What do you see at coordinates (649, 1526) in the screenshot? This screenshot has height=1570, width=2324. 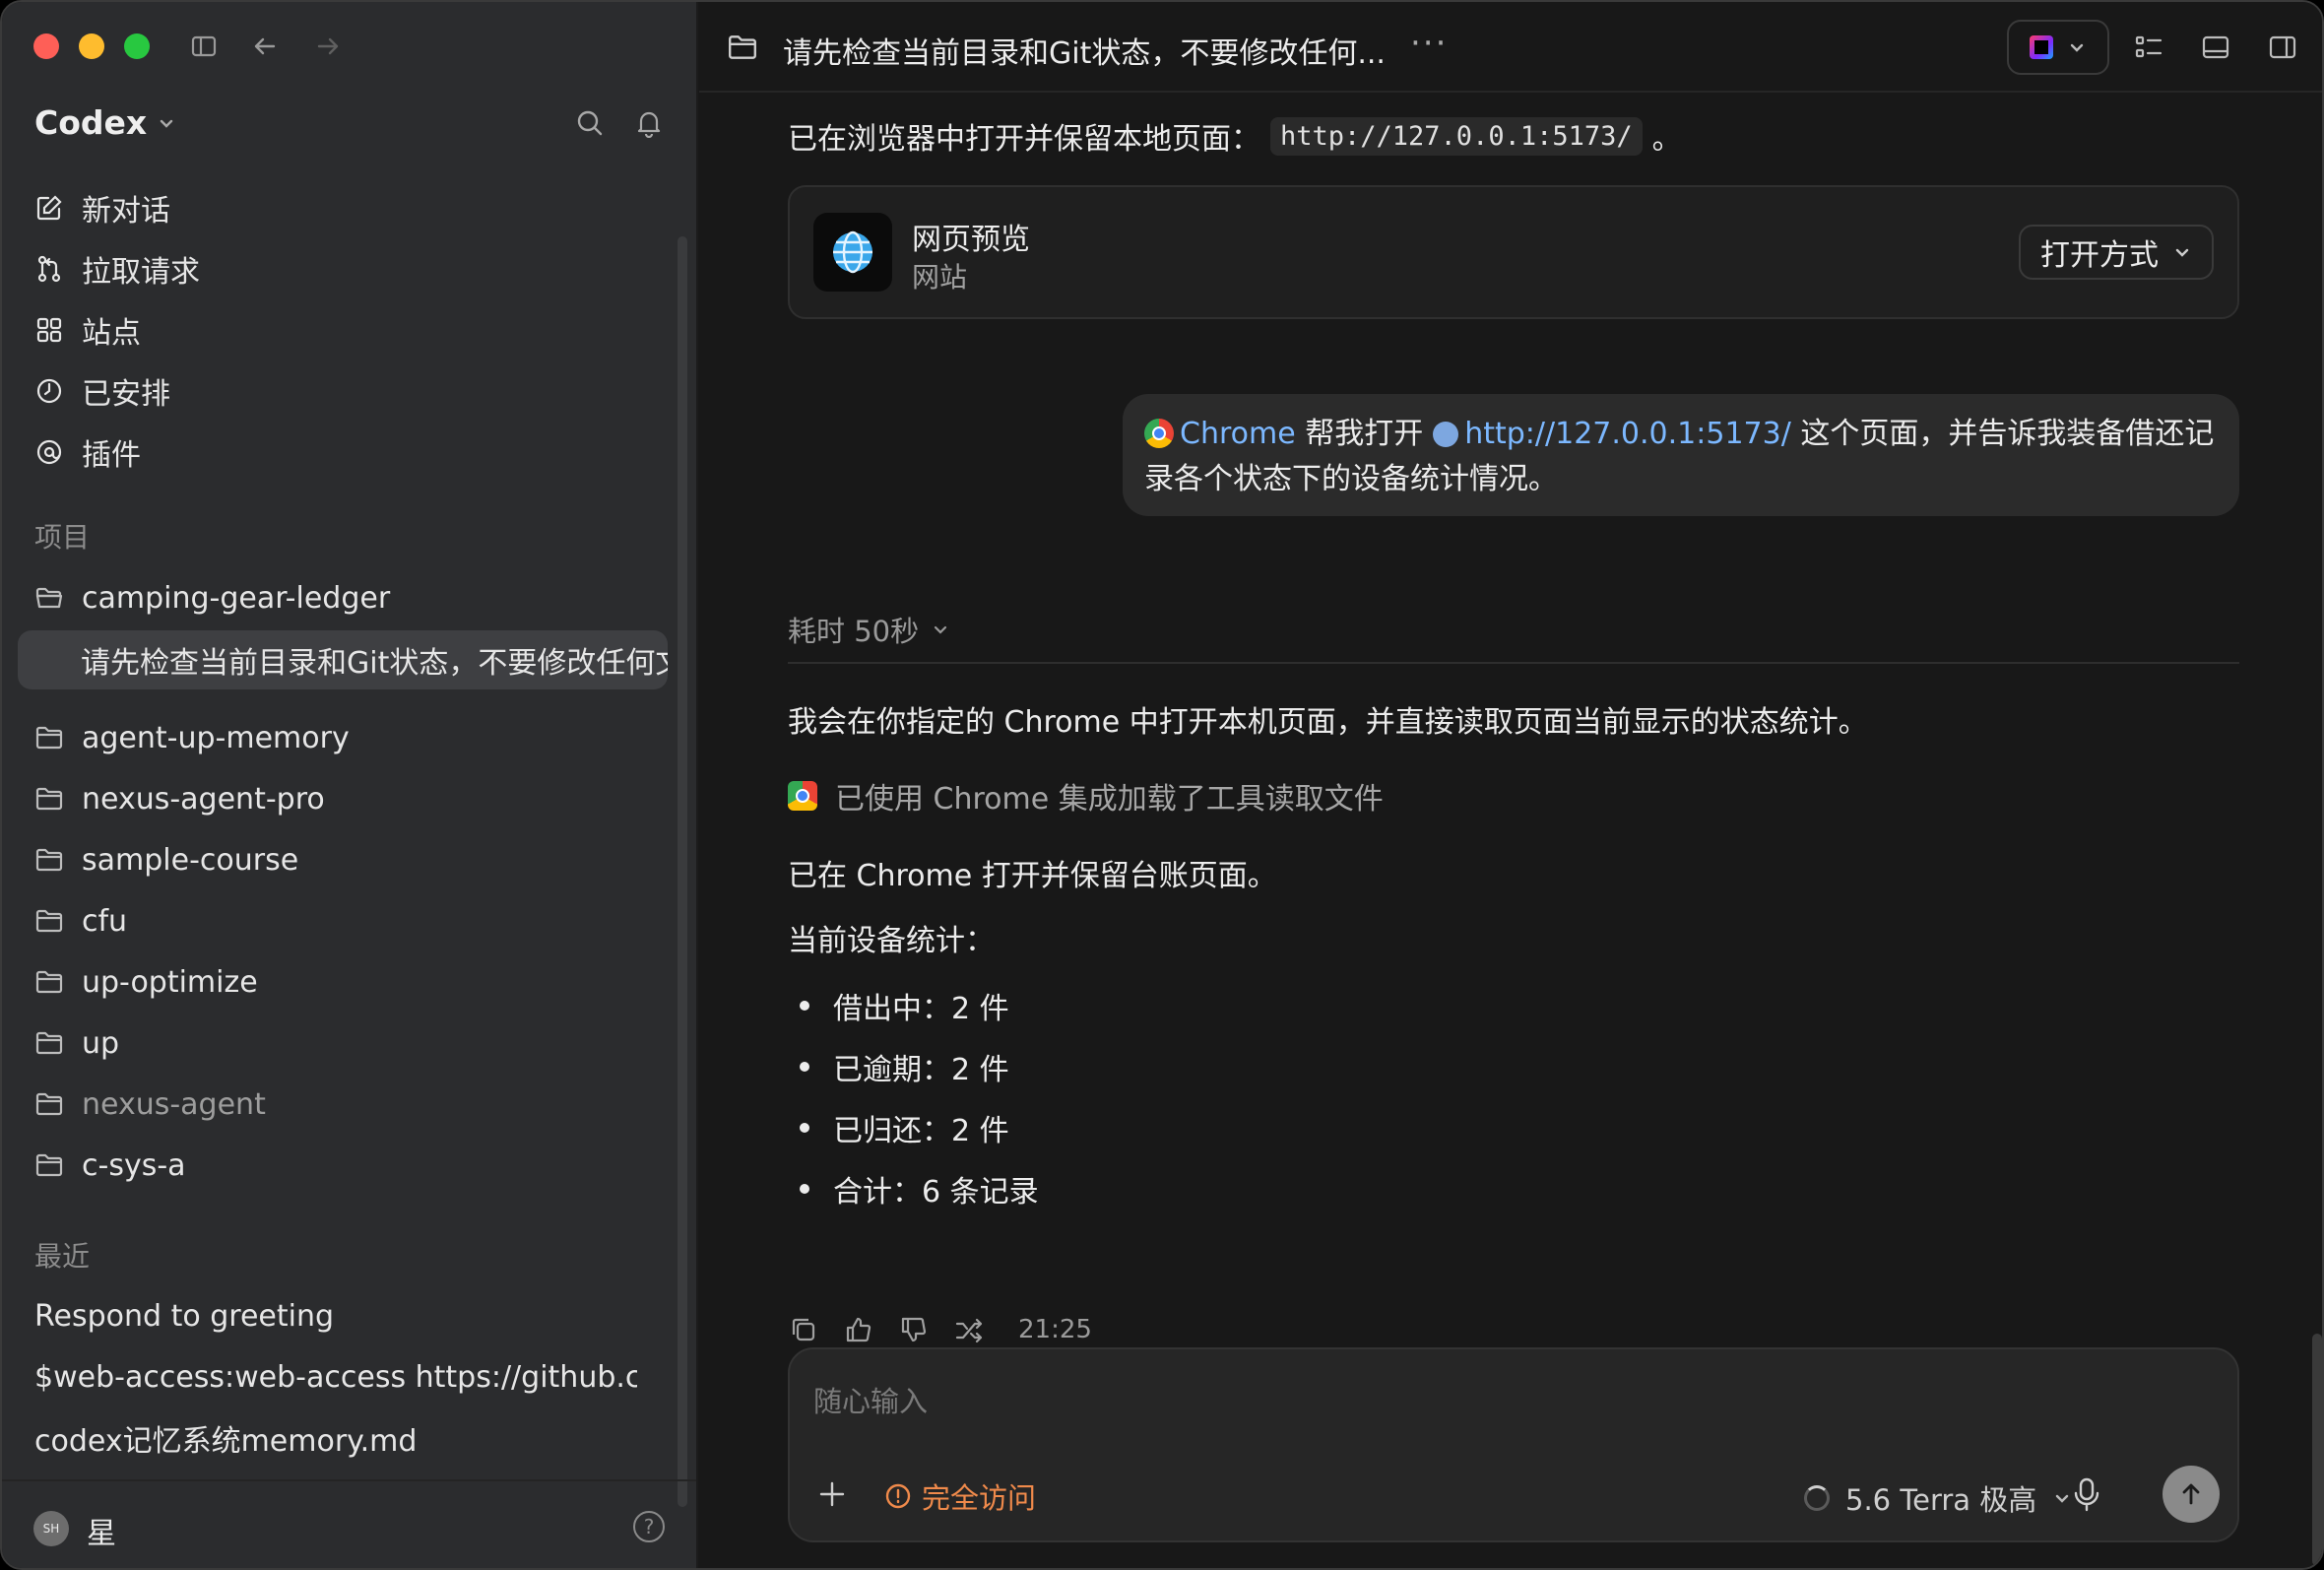 I see `help-icon: ?` at bounding box center [649, 1526].